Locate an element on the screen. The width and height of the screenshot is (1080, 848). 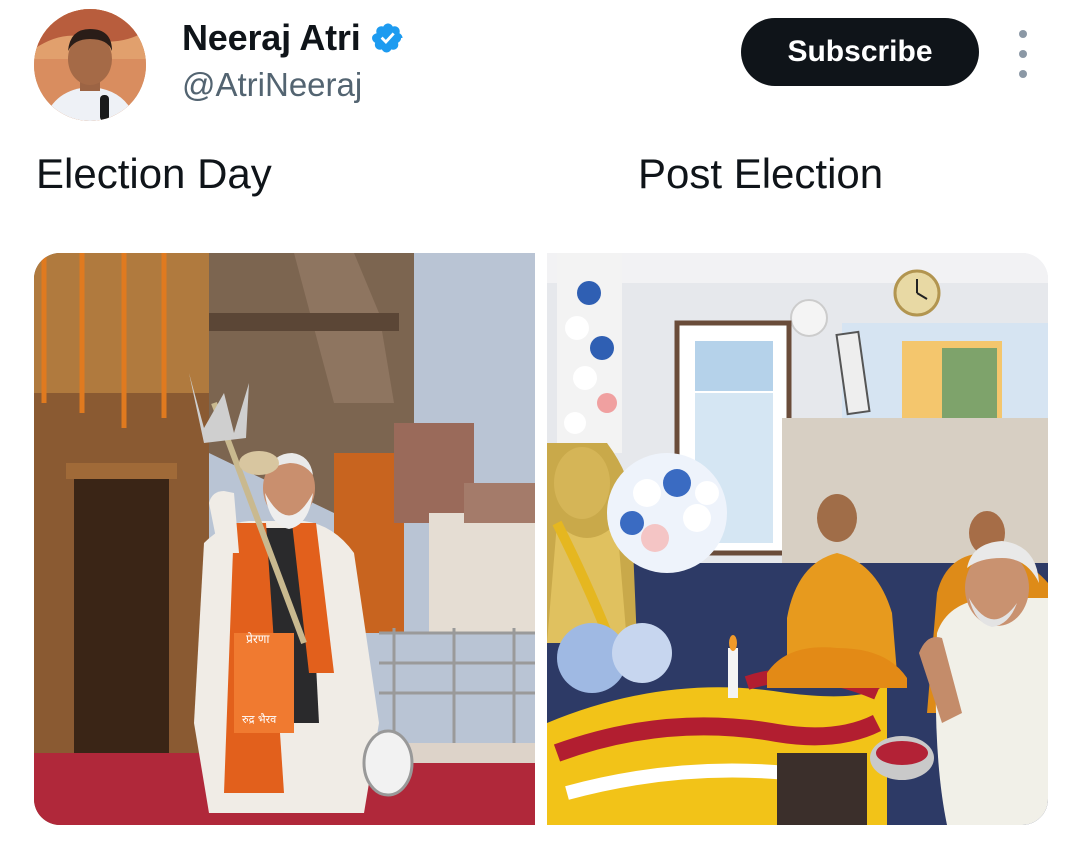
author-block: Neeraj Atri @AtriNeeraj is located at coordinates (293, 60).